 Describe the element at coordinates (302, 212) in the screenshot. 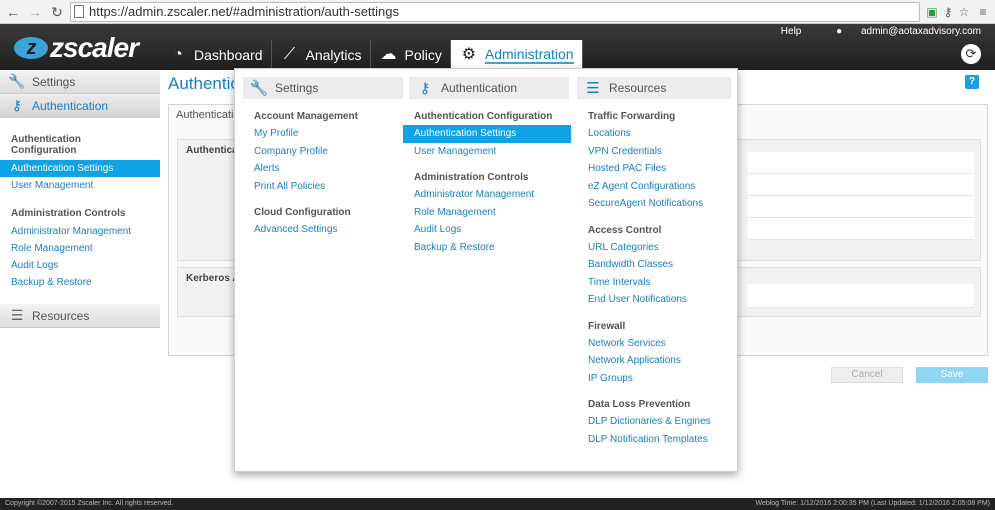

I see `menu-group-title: Cloud Configuration` at that location.